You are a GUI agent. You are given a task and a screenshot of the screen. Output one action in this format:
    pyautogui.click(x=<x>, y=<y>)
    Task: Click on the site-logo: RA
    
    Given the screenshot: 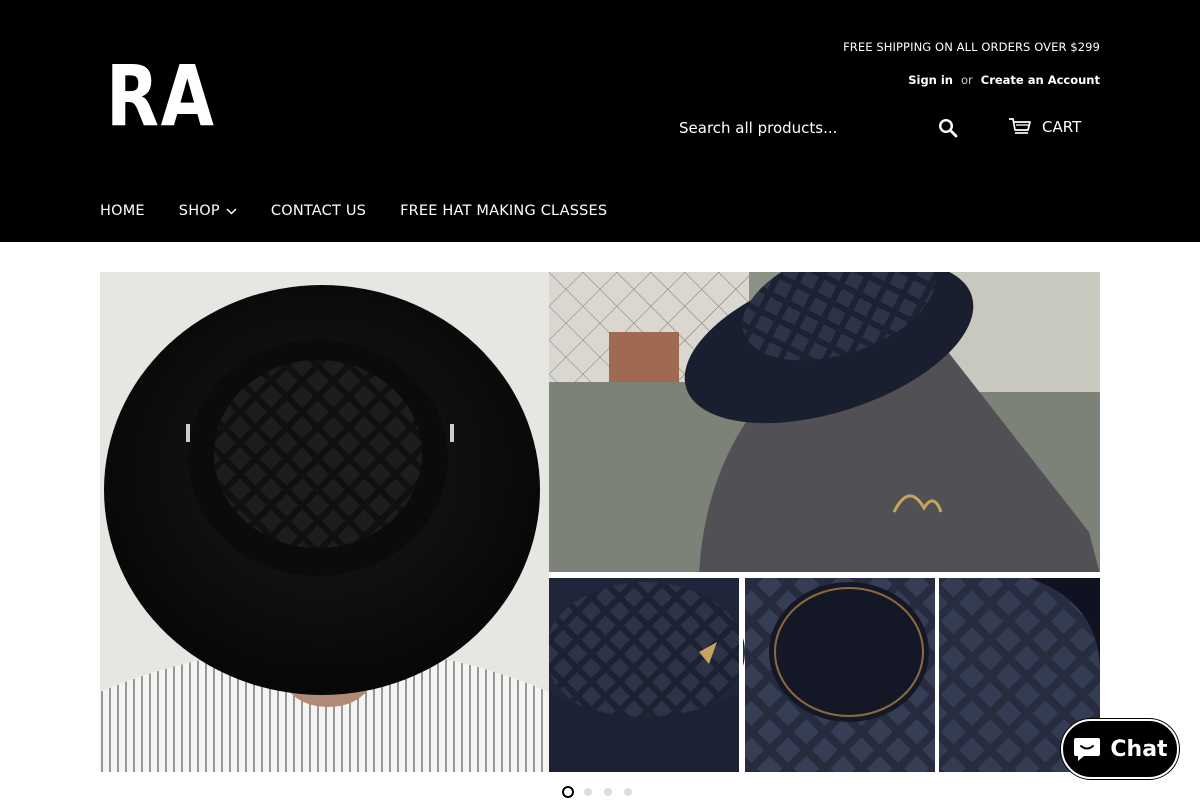 What is the action you would take?
    pyautogui.click(x=160, y=96)
    